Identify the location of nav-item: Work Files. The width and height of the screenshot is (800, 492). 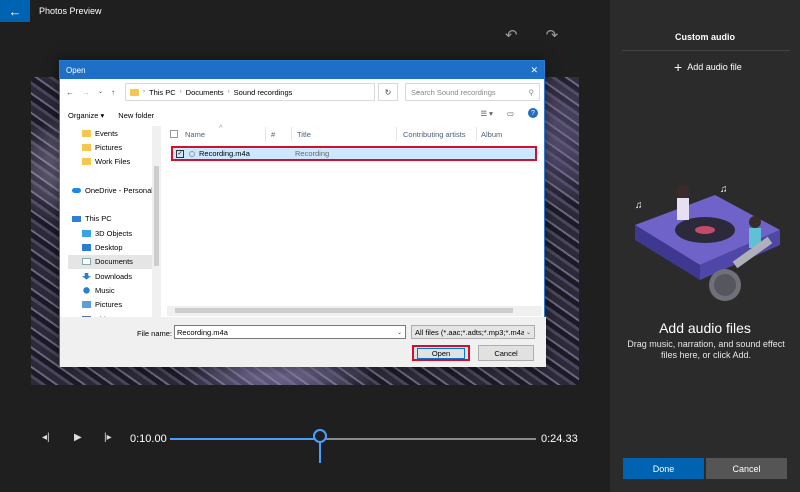
(110, 162).